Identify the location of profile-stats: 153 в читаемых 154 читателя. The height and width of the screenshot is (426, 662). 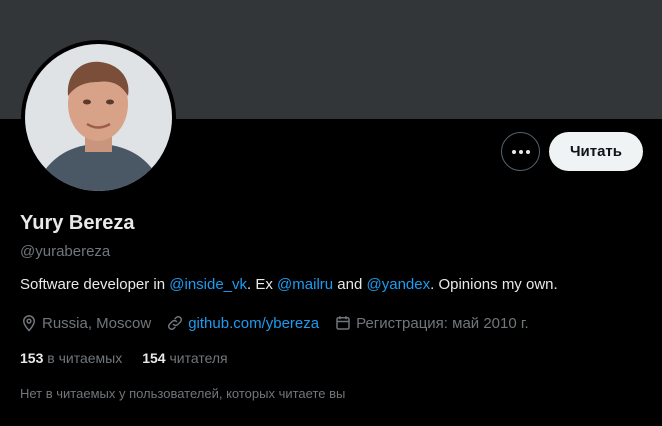
(134, 358).